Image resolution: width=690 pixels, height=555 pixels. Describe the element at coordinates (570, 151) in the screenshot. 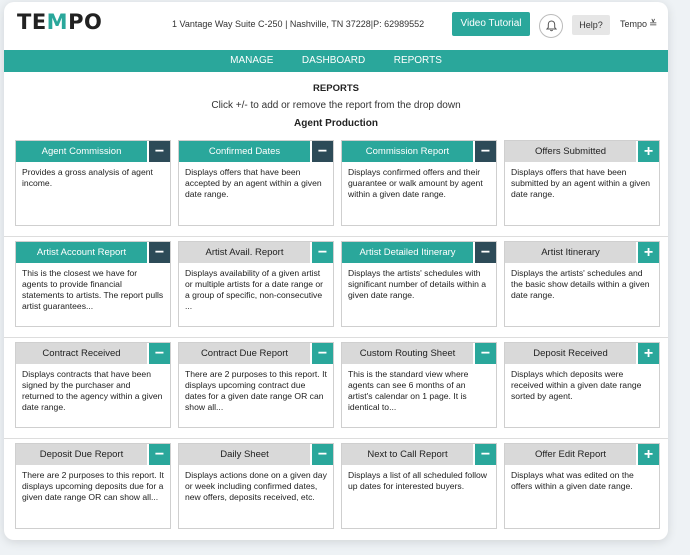

I see `report-title: Offers Submitted` at that location.